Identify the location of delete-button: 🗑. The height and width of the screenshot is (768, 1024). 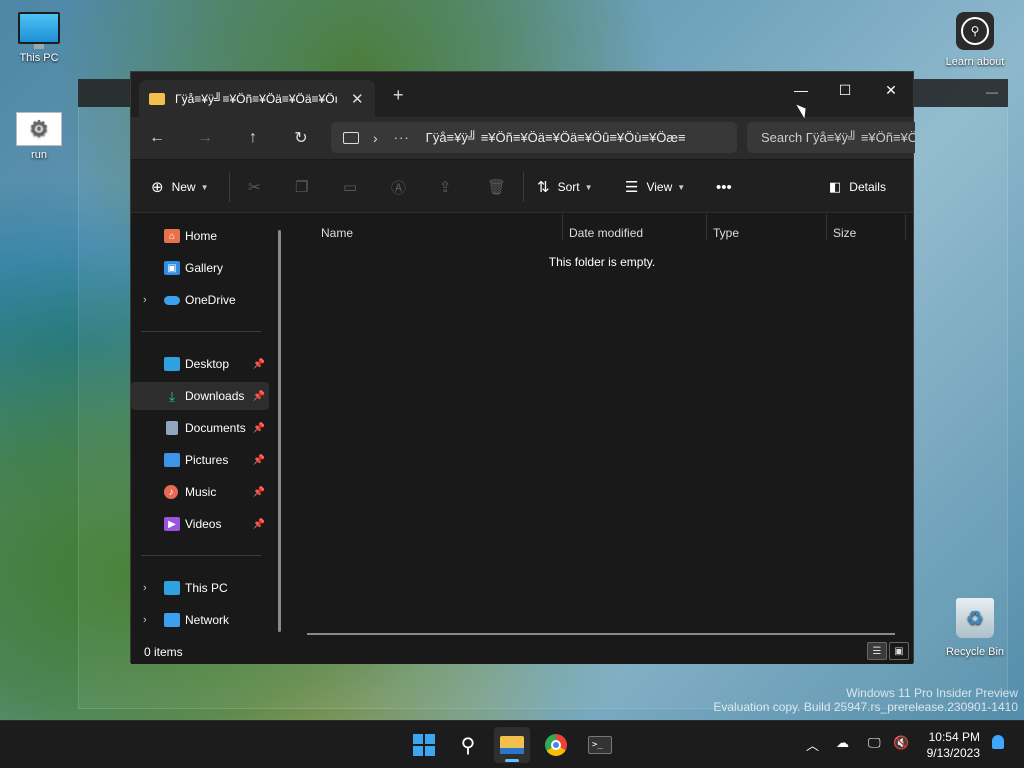
(496, 187).